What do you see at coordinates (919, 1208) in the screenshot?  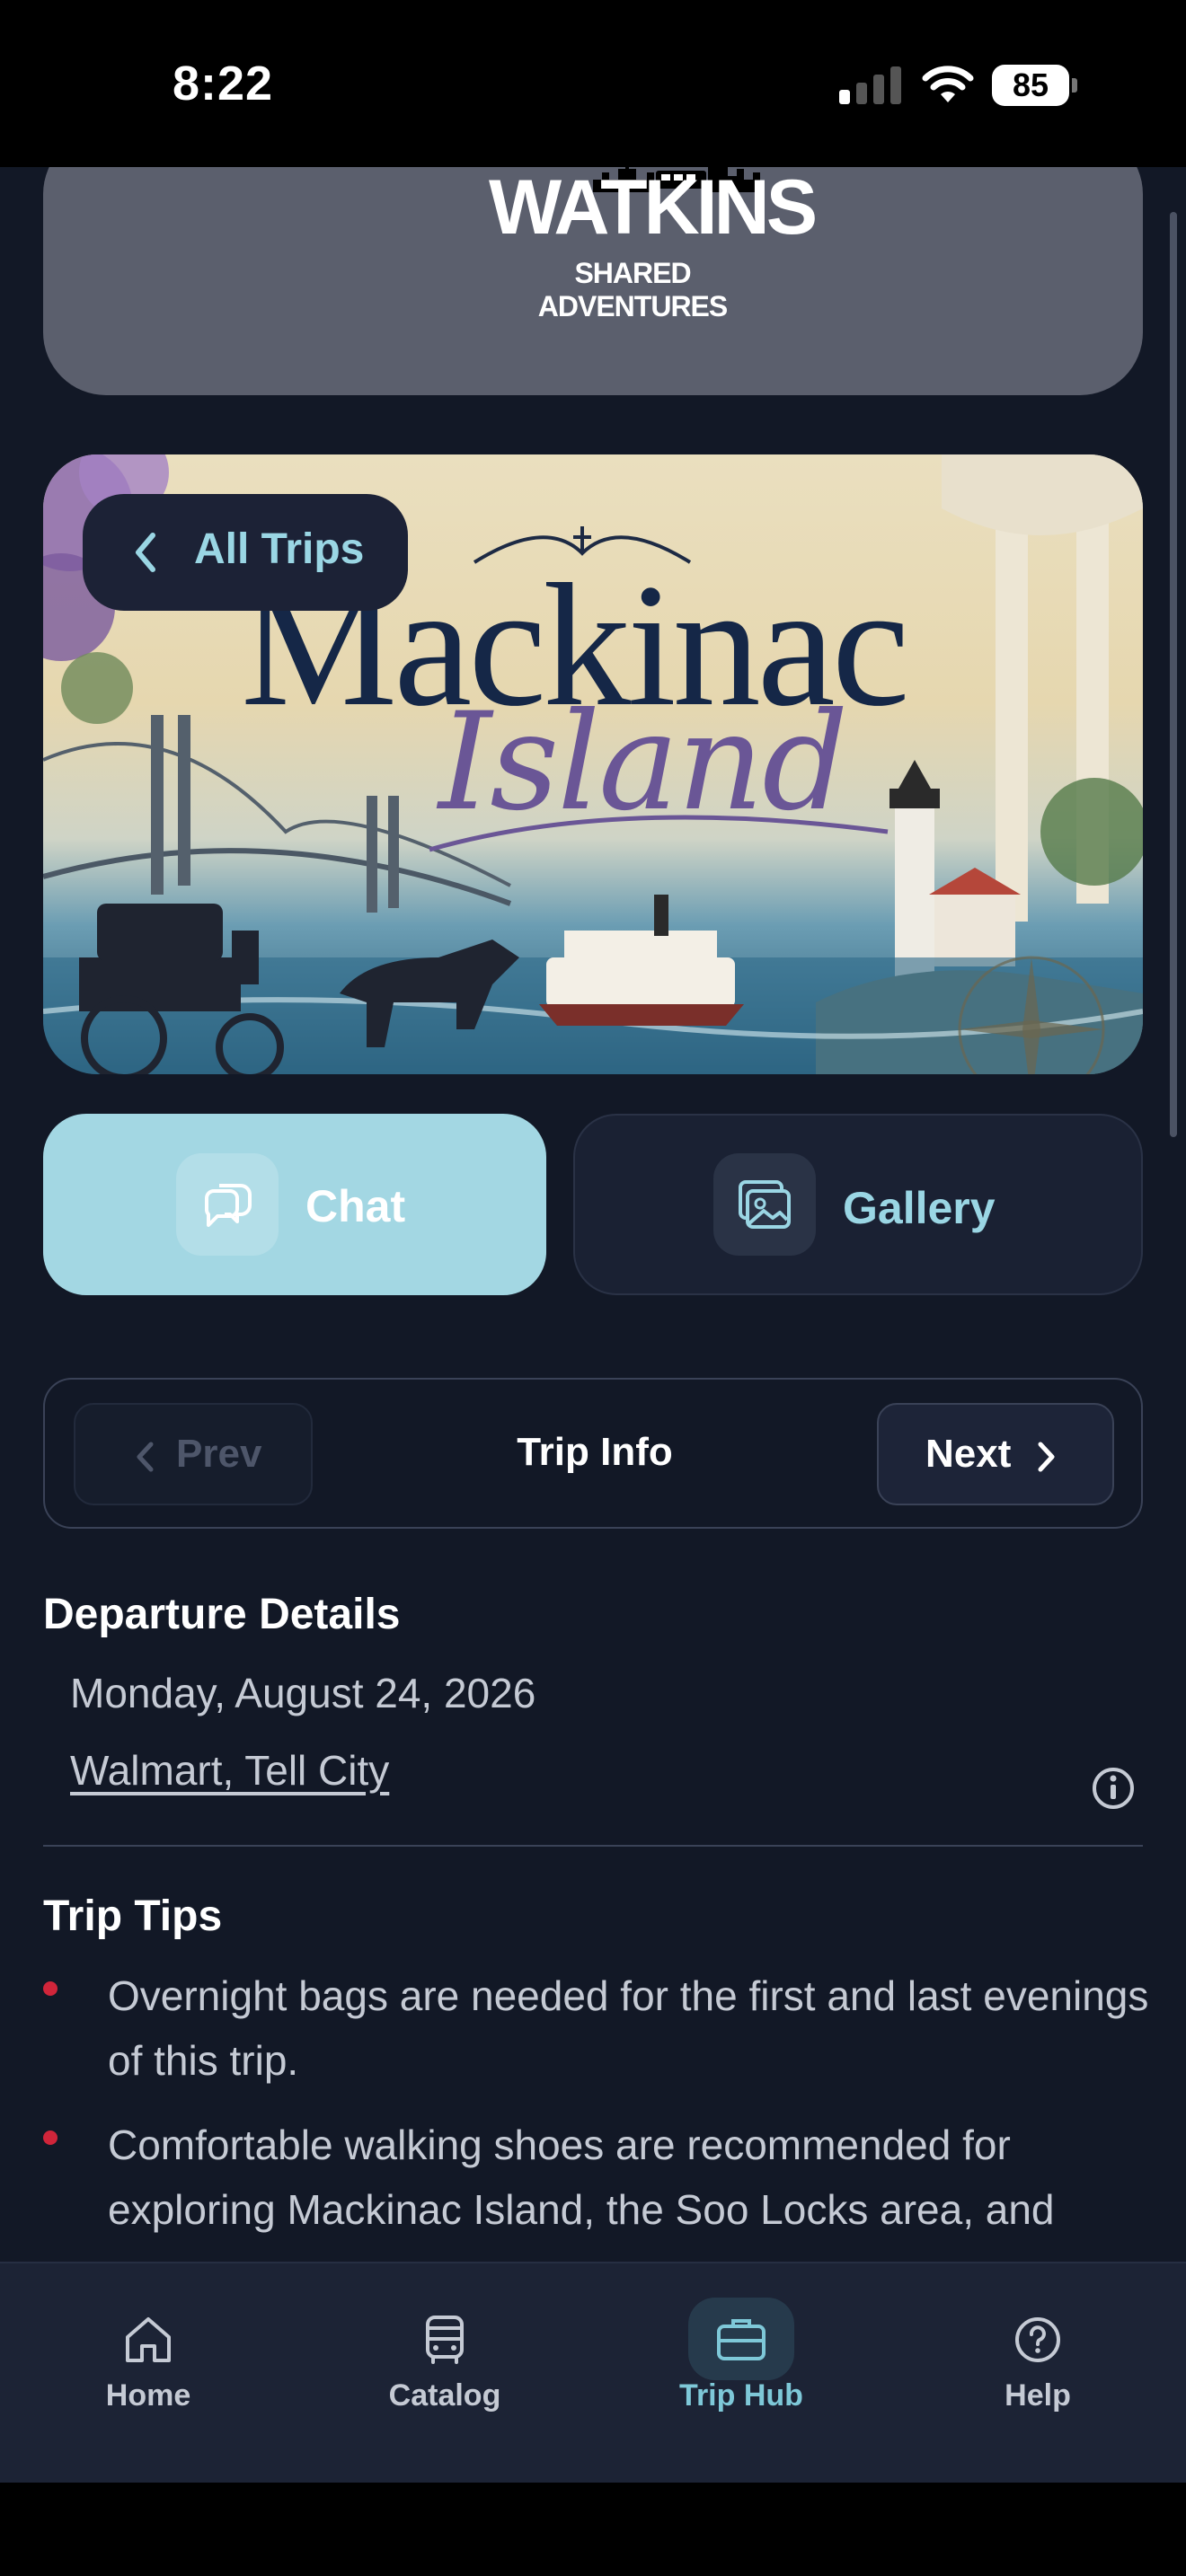 I see `gallery-label: Gallery` at bounding box center [919, 1208].